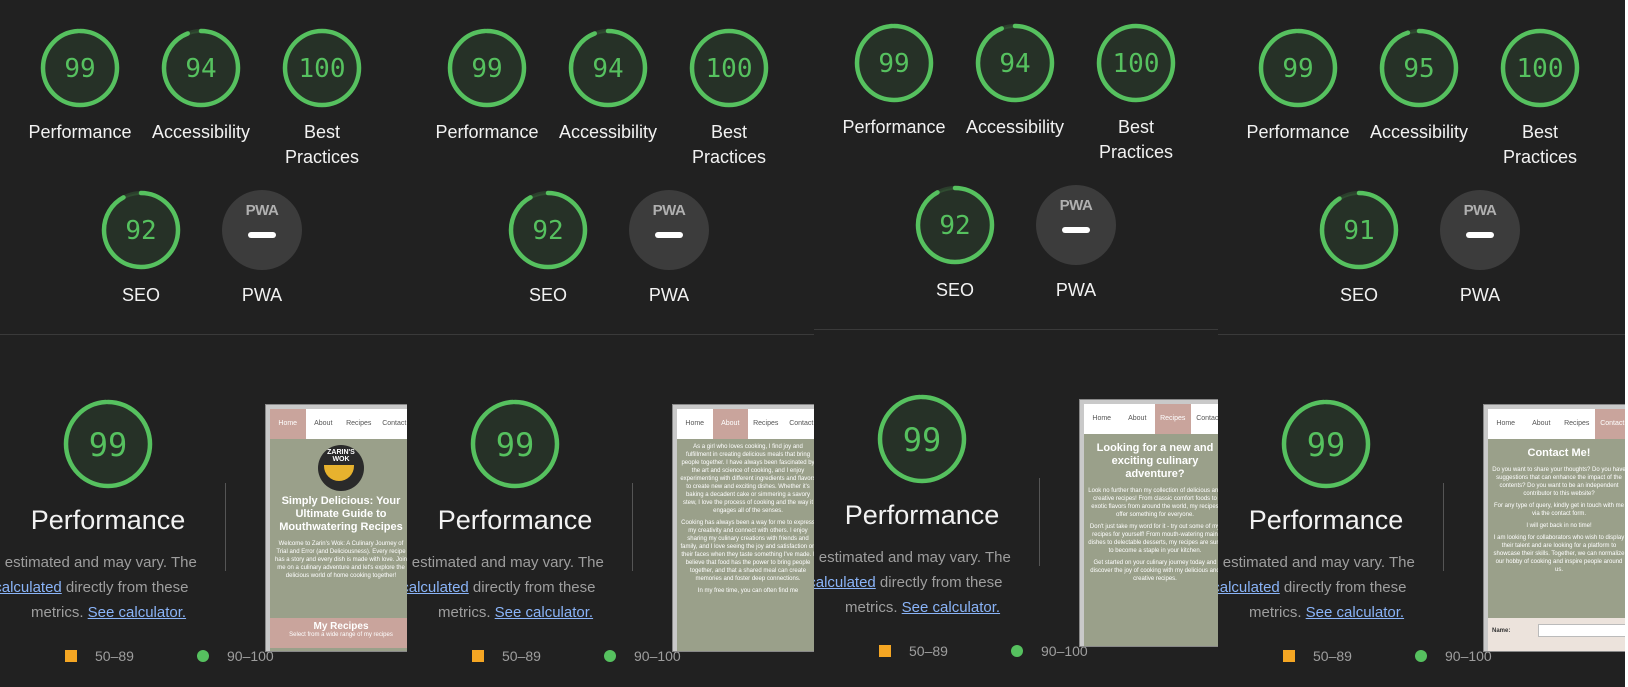 This screenshot has height=687, width=1628. I want to click on seo-gauge-value: 92, so click(140, 231).